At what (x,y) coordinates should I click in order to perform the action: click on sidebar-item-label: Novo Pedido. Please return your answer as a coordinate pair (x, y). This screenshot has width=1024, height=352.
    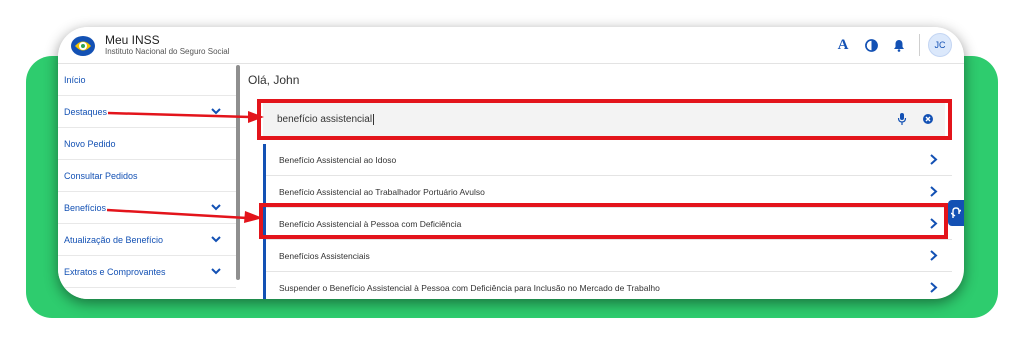
    Looking at the image, I should click on (90, 143).